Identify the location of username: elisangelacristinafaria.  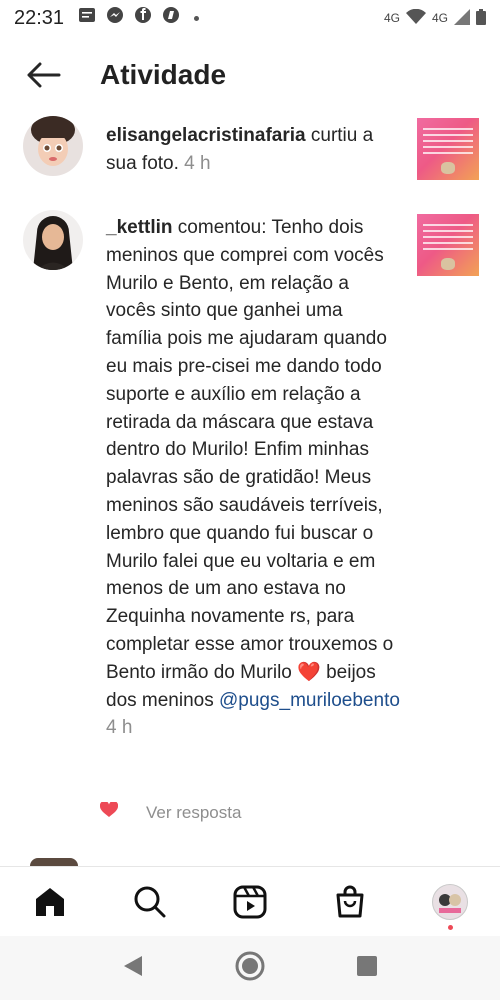
(206, 135).